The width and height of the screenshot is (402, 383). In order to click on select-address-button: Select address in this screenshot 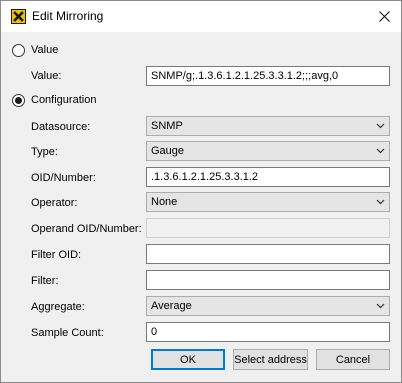, I will do `click(270, 359)`.